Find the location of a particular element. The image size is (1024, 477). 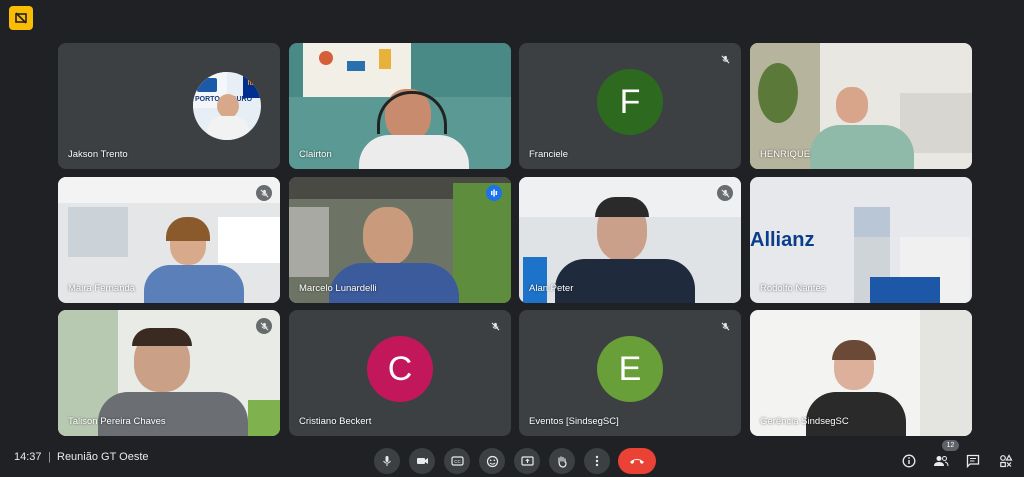

participant-name: Franciele is located at coordinates (549, 154).